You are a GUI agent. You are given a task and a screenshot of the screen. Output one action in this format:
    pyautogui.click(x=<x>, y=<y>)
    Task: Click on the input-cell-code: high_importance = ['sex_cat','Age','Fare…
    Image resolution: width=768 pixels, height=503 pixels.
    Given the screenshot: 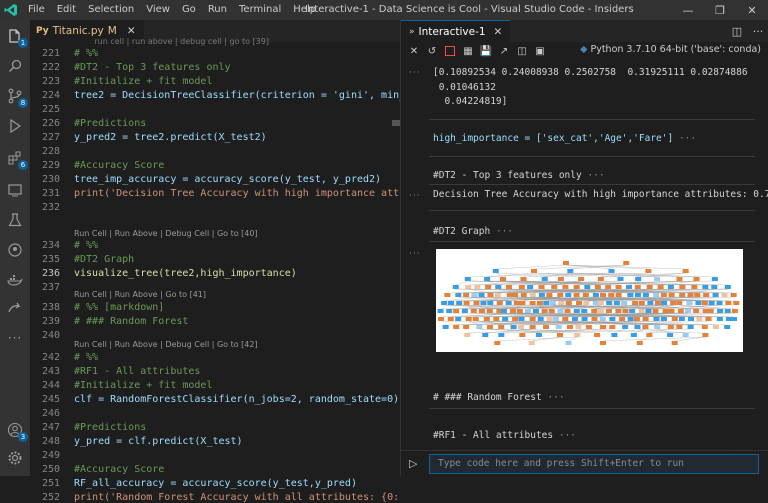 What is the action you would take?
    pyautogui.click(x=564, y=138)
    